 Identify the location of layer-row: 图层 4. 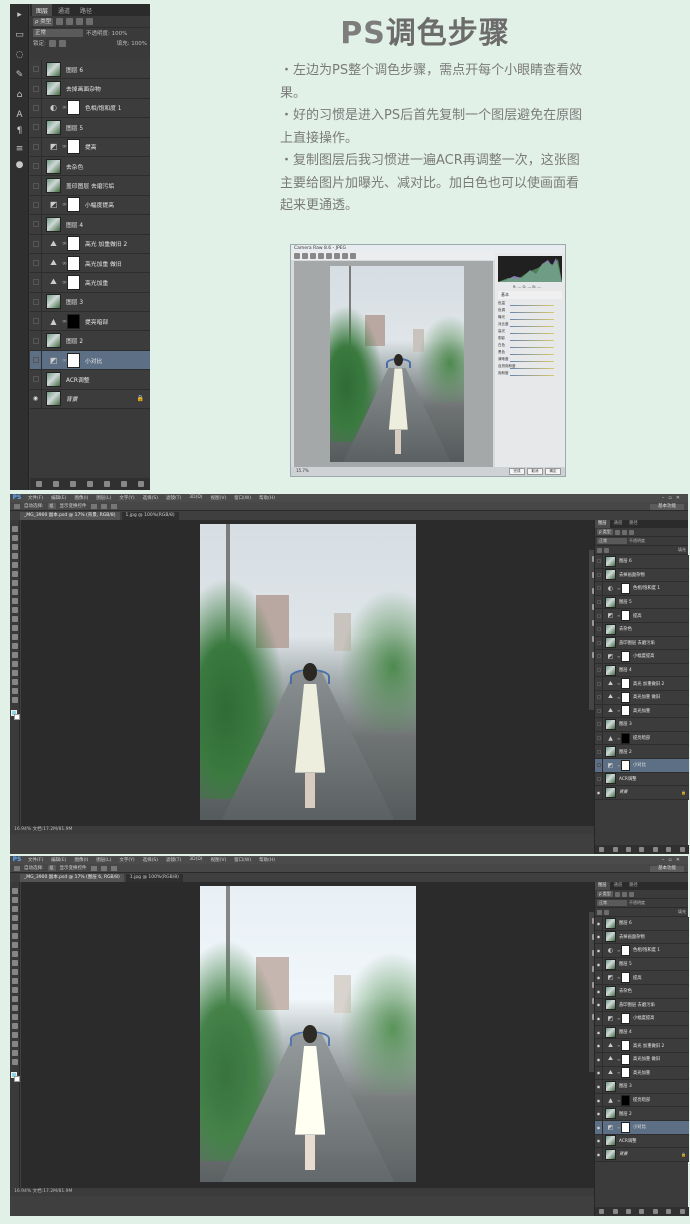
(642, 670).